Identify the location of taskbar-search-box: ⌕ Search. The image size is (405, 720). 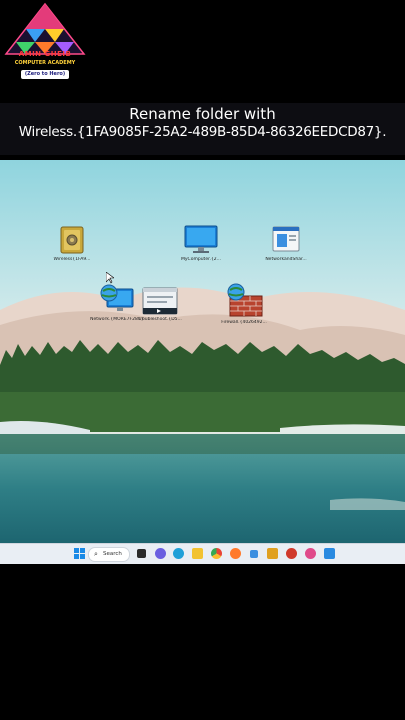
(109, 554).